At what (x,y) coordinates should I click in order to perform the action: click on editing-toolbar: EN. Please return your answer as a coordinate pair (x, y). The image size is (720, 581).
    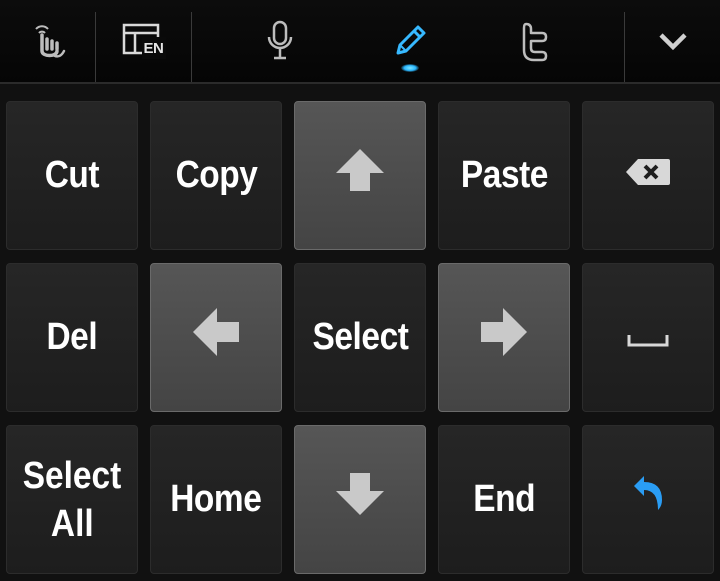
    Looking at the image, I should click on (360, 42).